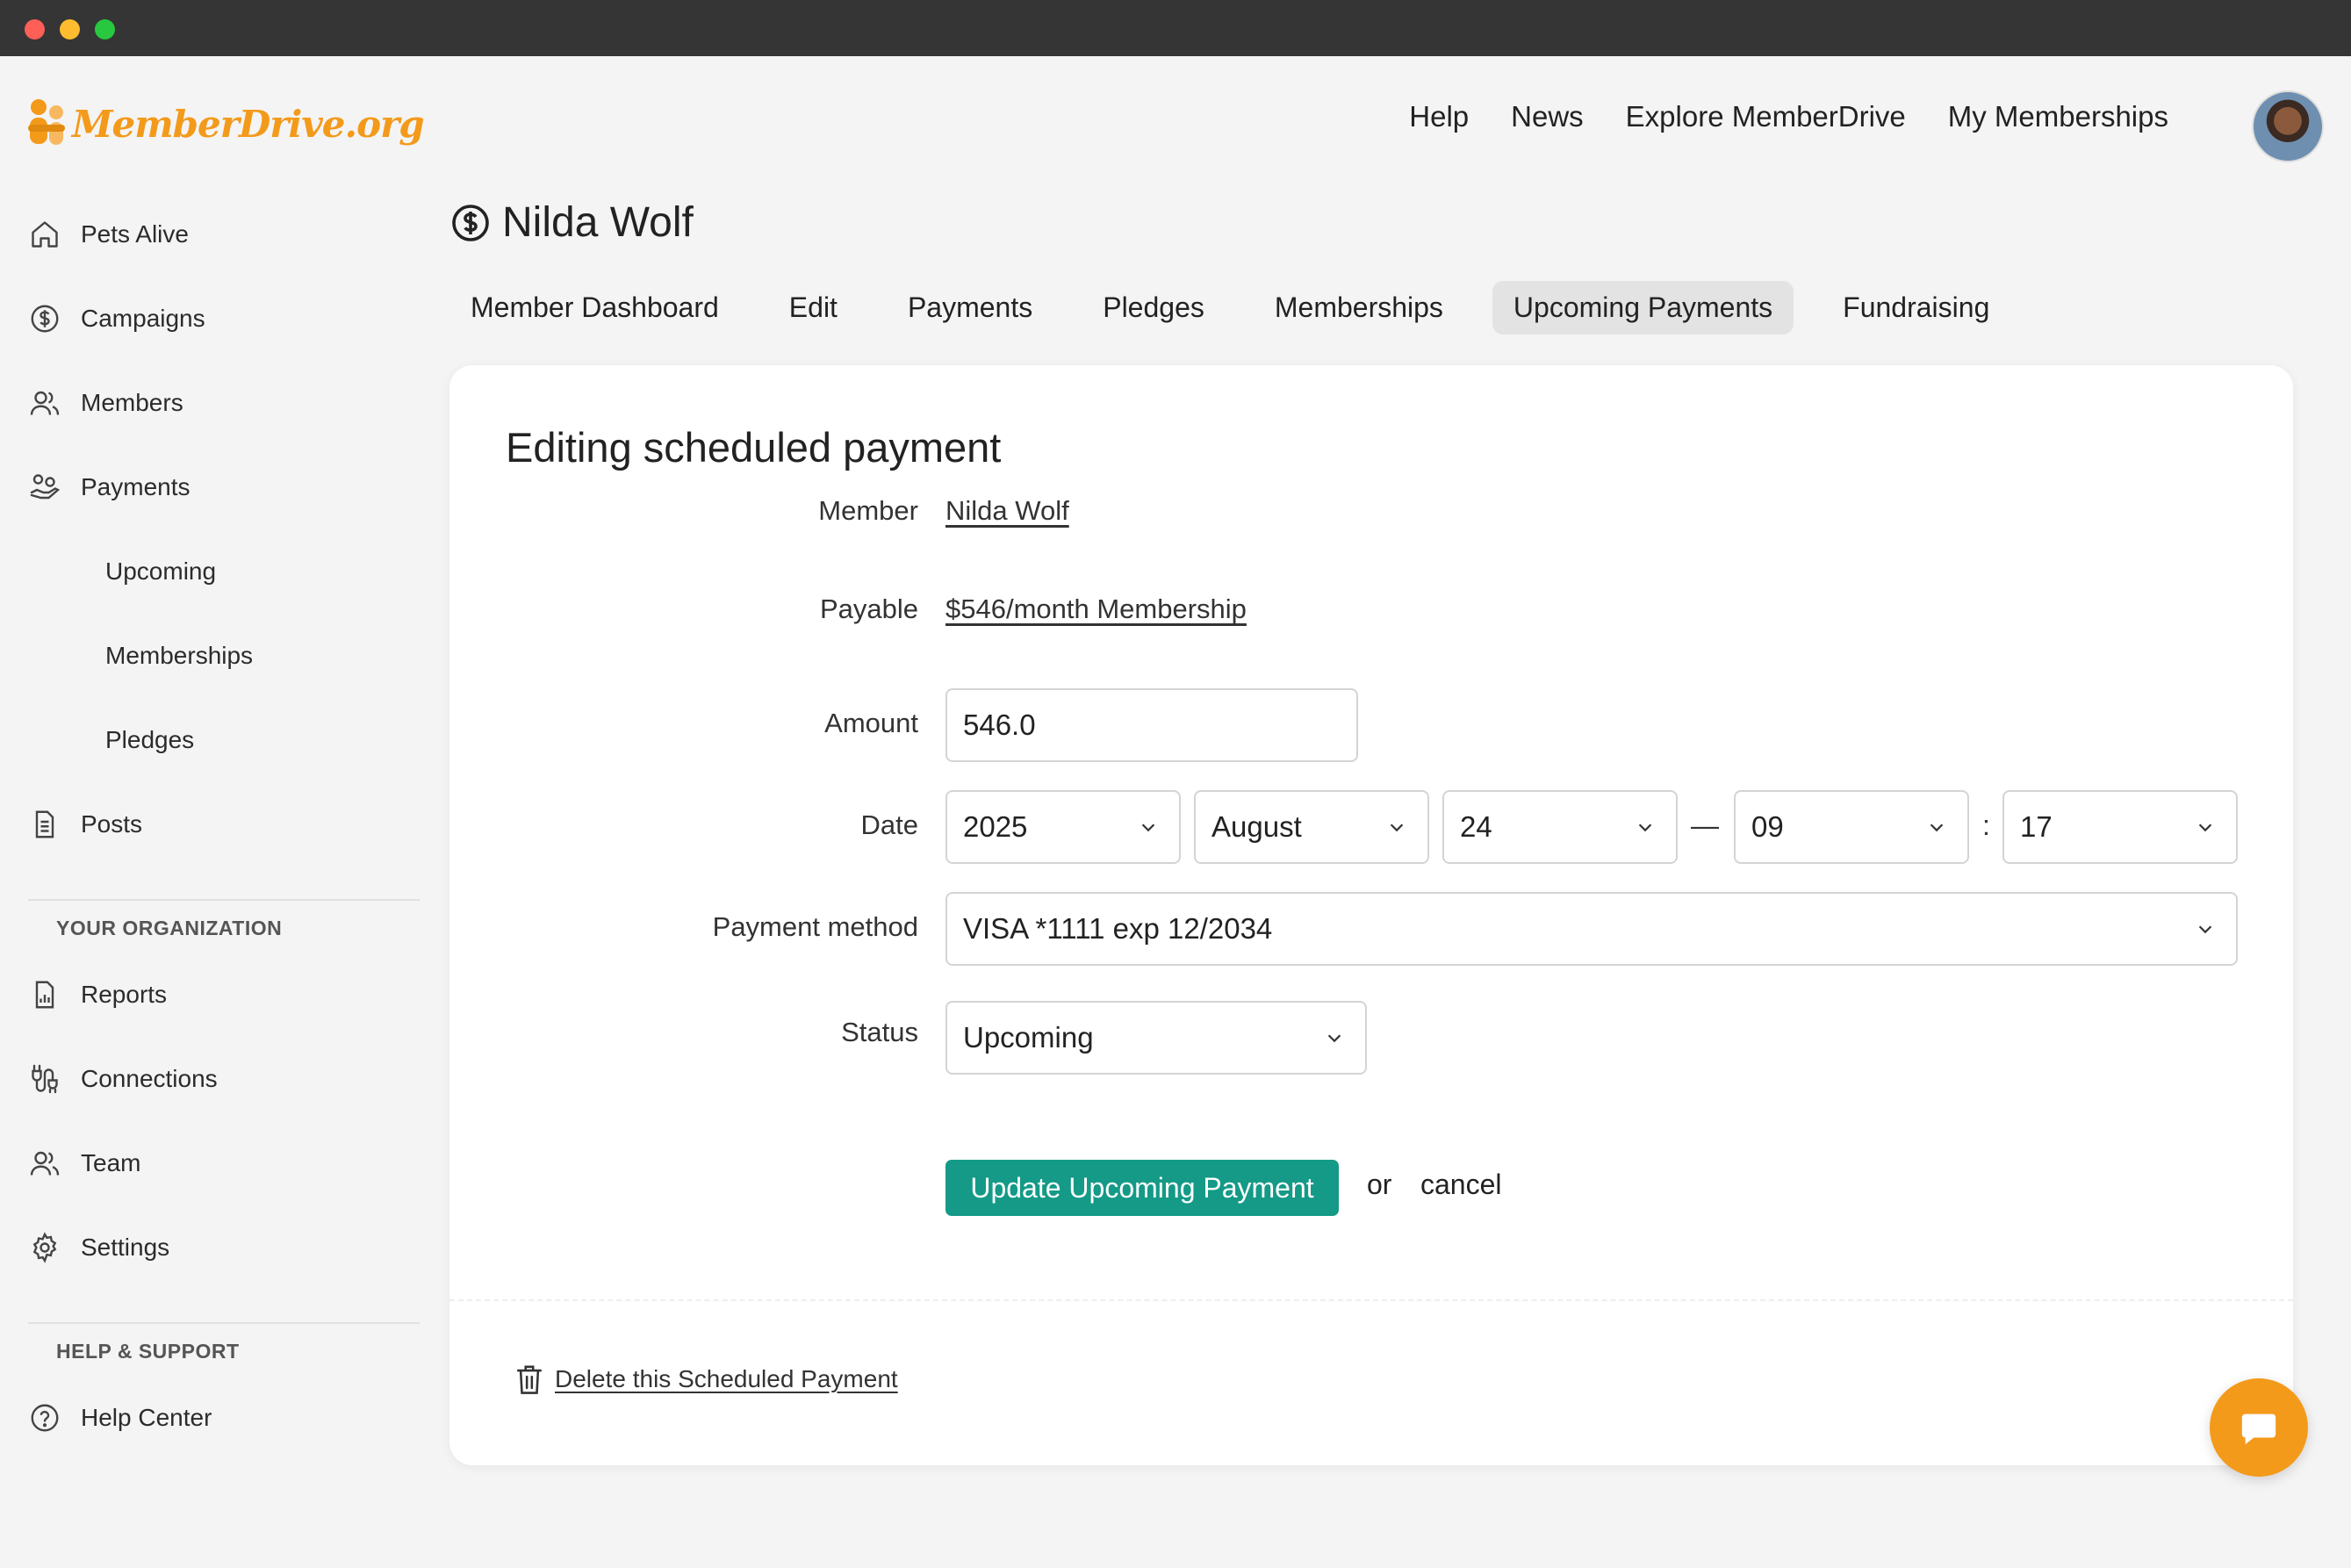 Image resolution: width=2351 pixels, height=1568 pixels. I want to click on tab-edit: Edit, so click(813, 307).